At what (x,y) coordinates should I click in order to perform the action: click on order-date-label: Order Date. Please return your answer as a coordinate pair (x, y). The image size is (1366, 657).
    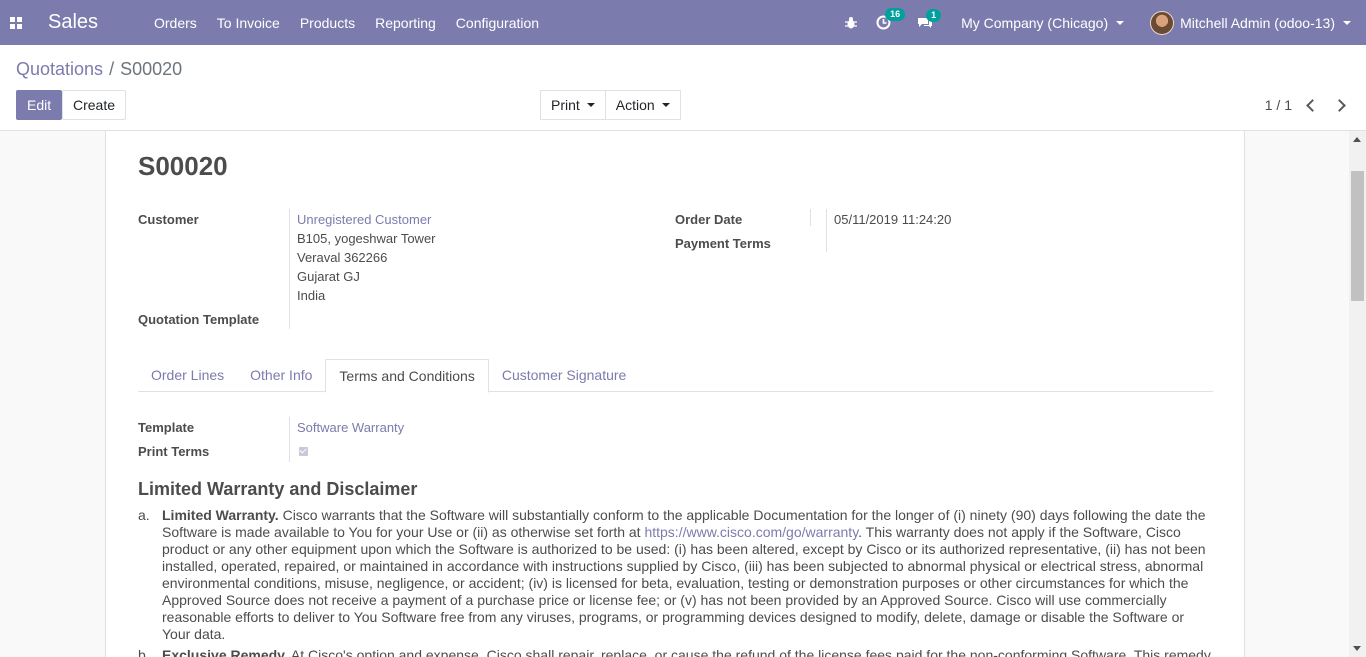
    Looking at the image, I should click on (709, 219).